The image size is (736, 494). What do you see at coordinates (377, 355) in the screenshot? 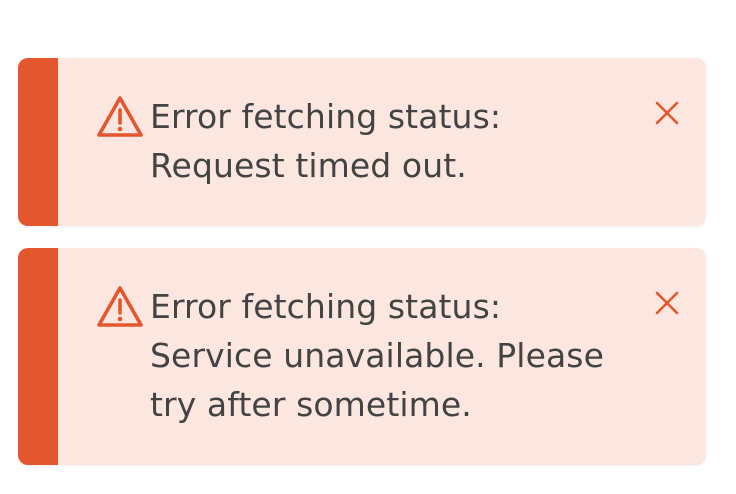
I see `alert-detail-line: Service unavailable. Please` at bounding box center [377, 355].